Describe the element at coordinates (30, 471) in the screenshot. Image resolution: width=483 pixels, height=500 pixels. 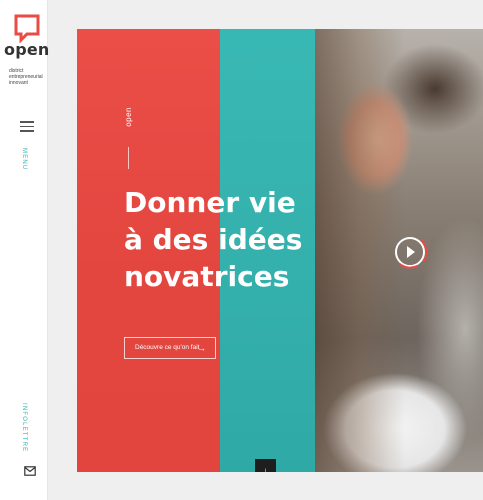
I see `envelope-icon` at that location.